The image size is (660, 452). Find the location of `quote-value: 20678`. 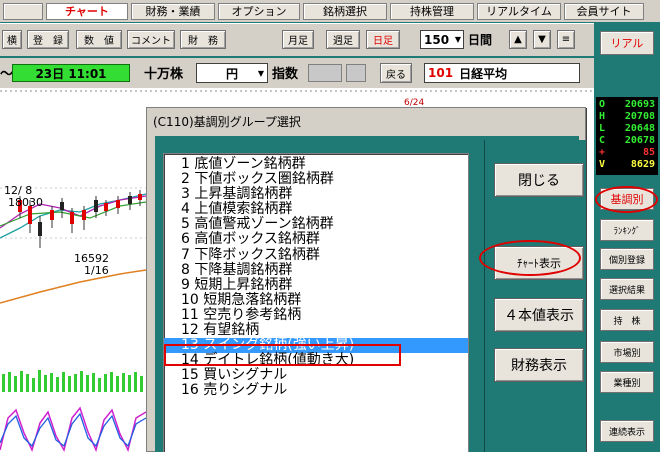

quote-value: 20678 is located at coordinates (639, 140).